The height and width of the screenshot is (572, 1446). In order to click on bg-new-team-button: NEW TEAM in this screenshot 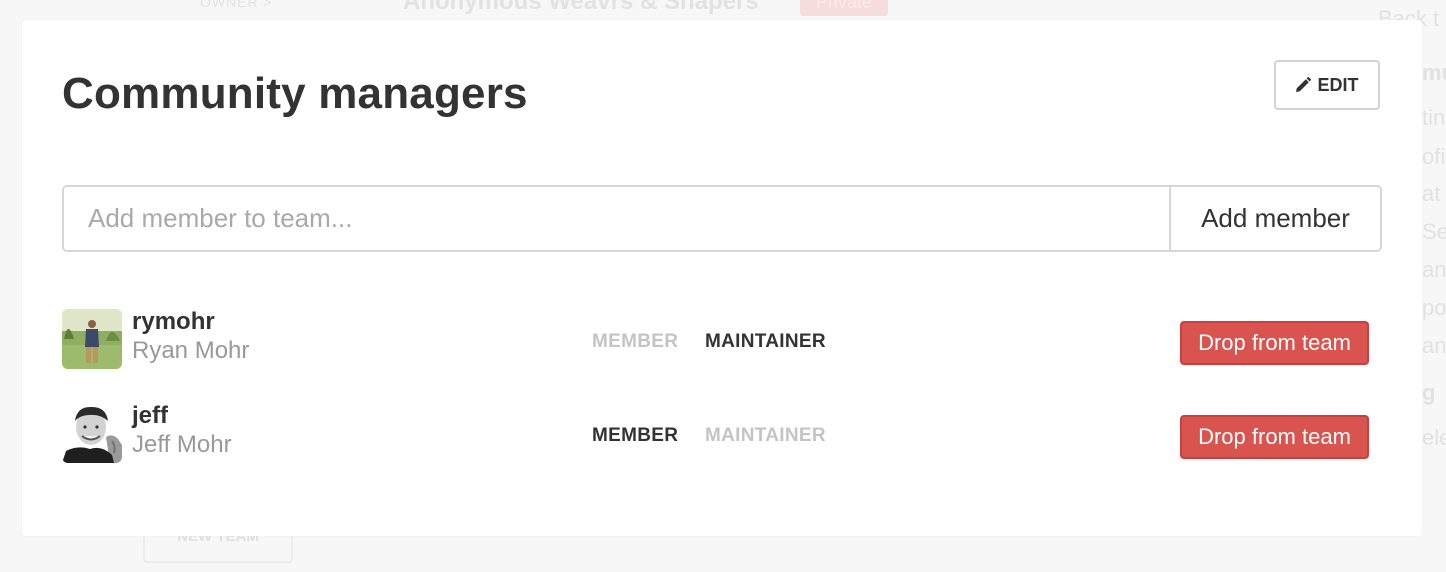, I will do `click(218, 549)`.